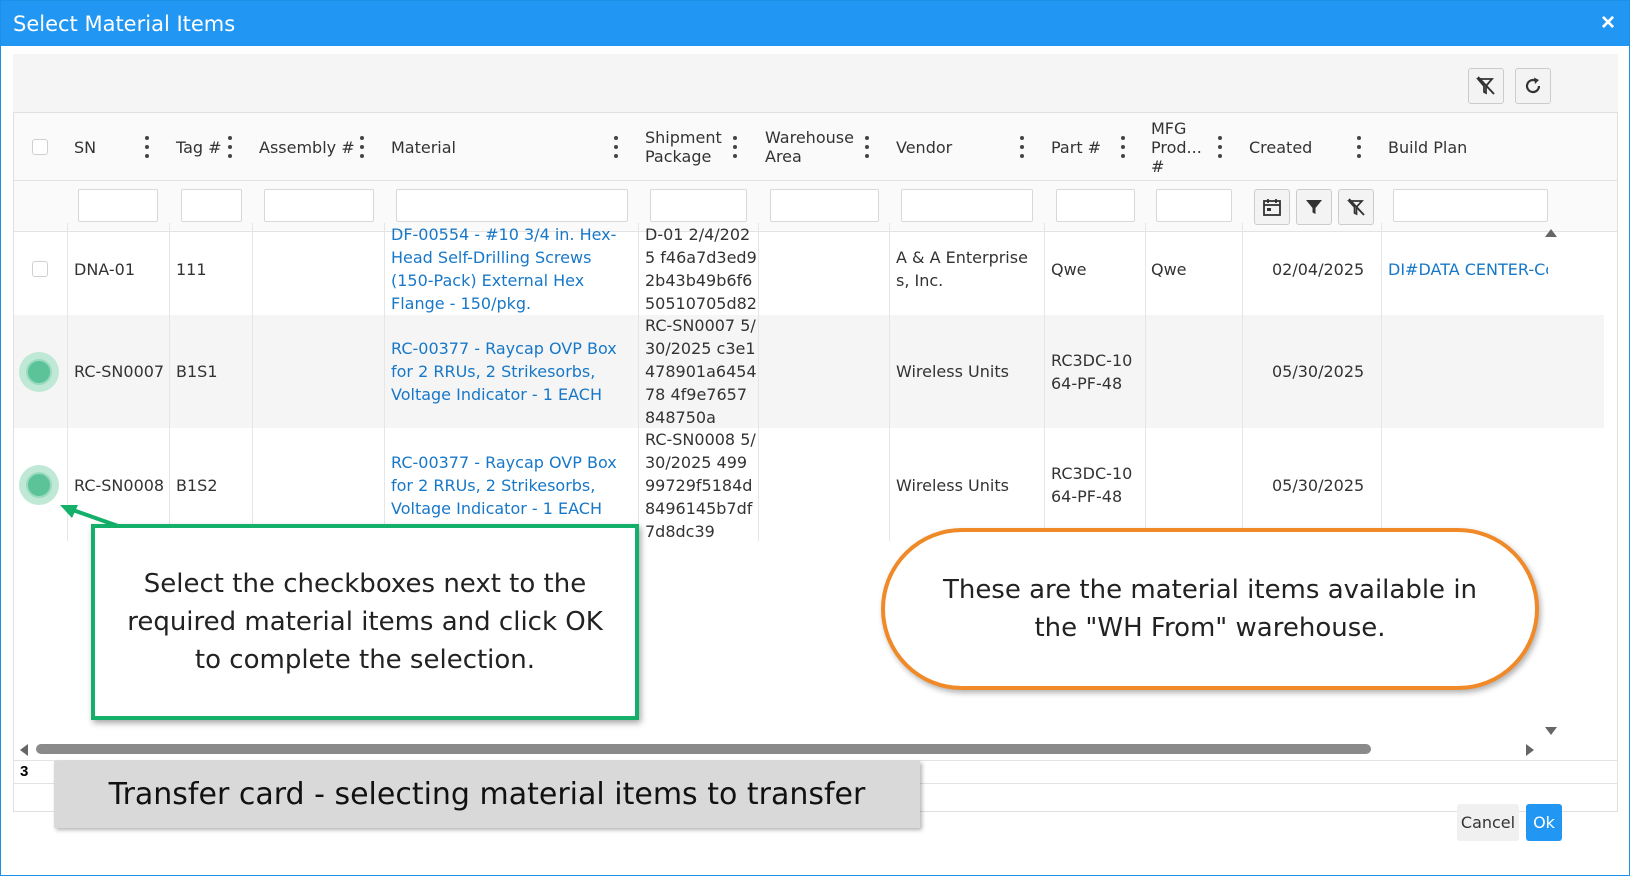 This screenshot has height=876, width=1630. What do you see at coordinates (211, 205) in the screenshot?
I see `tag-filter-input` at bounding box center [211, 205].